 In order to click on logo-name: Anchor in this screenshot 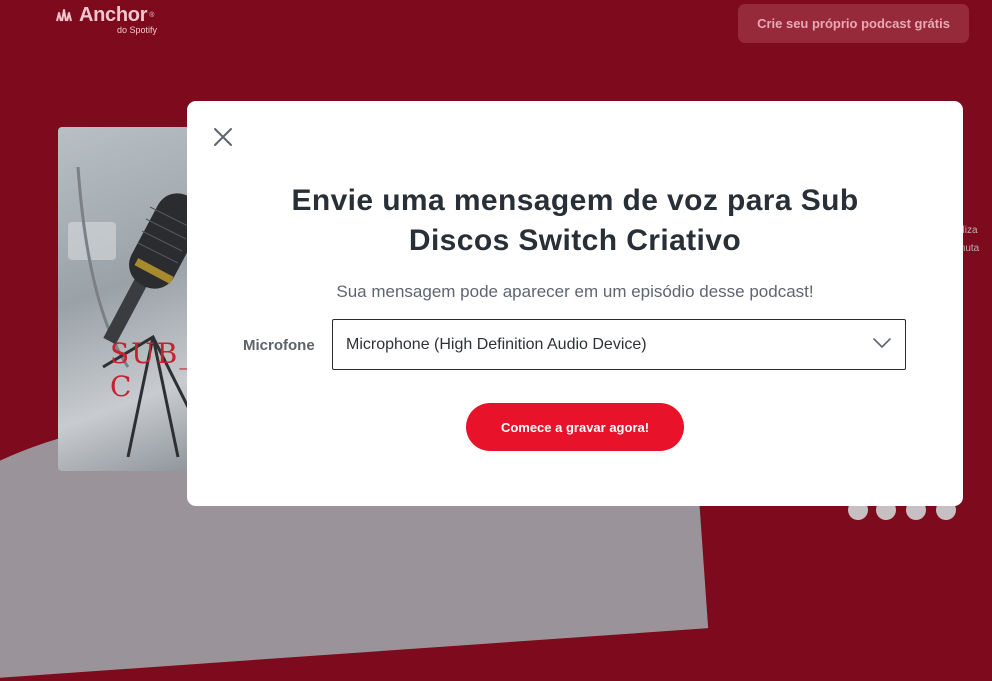, I will do `click(113, 15)`.